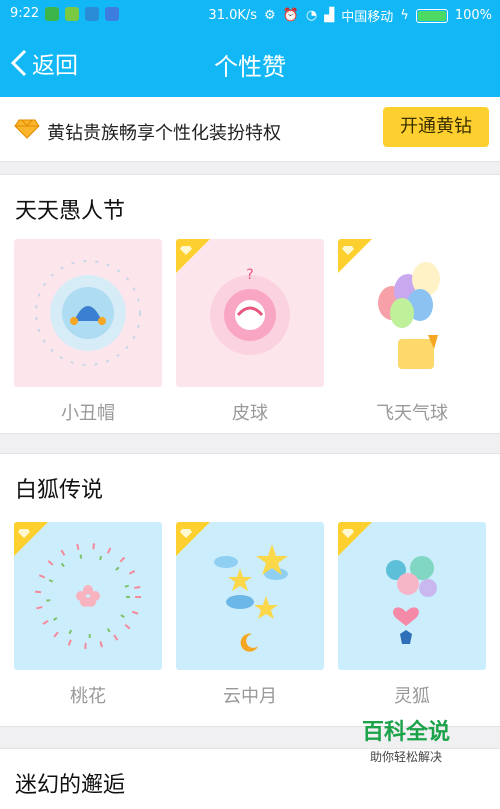  What do you see at coordinates (27, 129) in the screenshot?
I see `diamond-icon` at bounding box center [27, 129].